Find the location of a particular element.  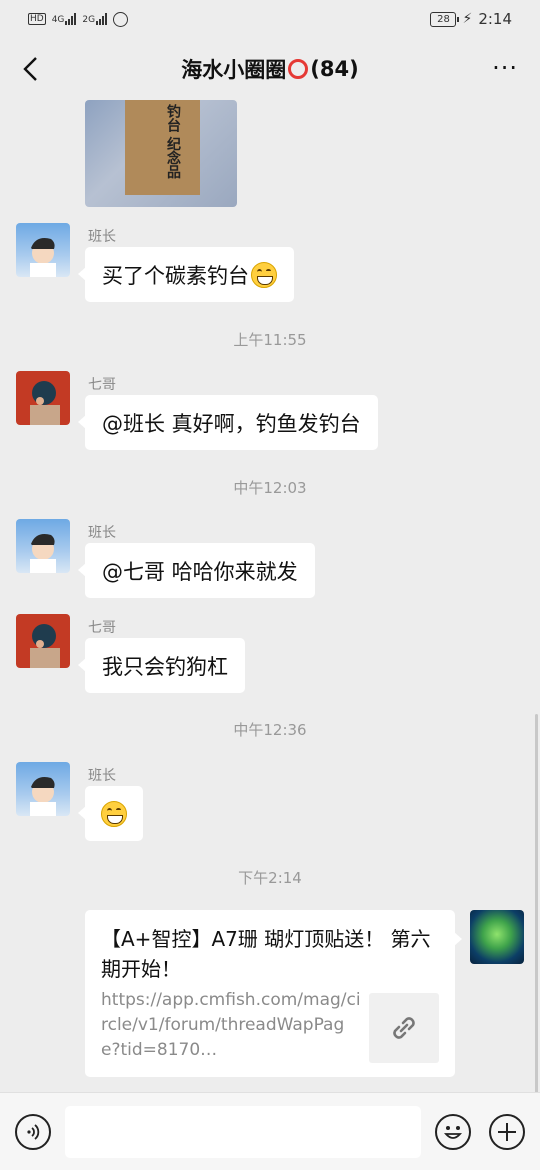

status-bar-right: 28 ⚡ 2:14 is located at coordinates (471, 19).